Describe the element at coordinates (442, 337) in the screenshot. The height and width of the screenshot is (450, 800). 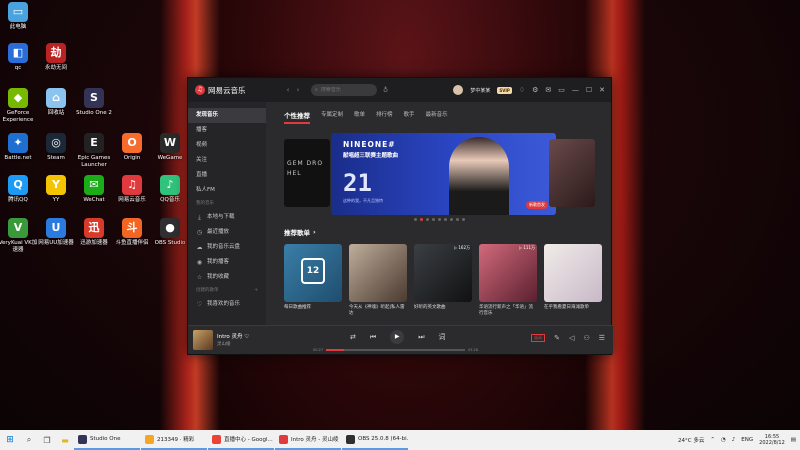
I see `lyrics-icon: 词` at that location.